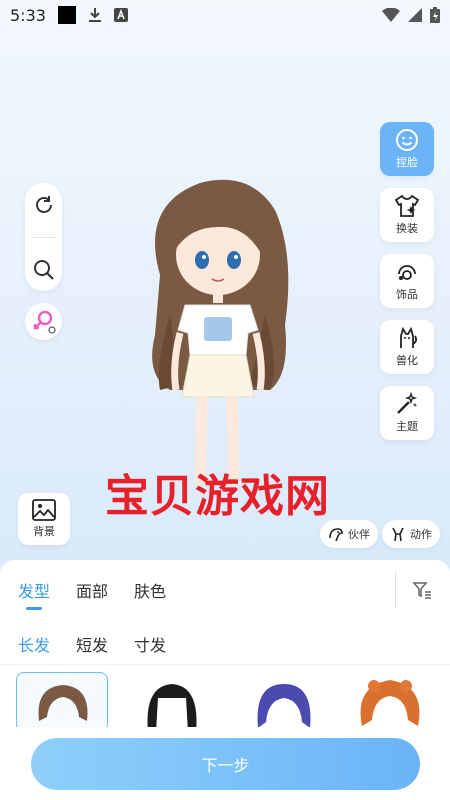 The image size is (450, 800). Describe the element at coordinates (421, 534) in the screenshot. I see `action-label: 动作` at that location.